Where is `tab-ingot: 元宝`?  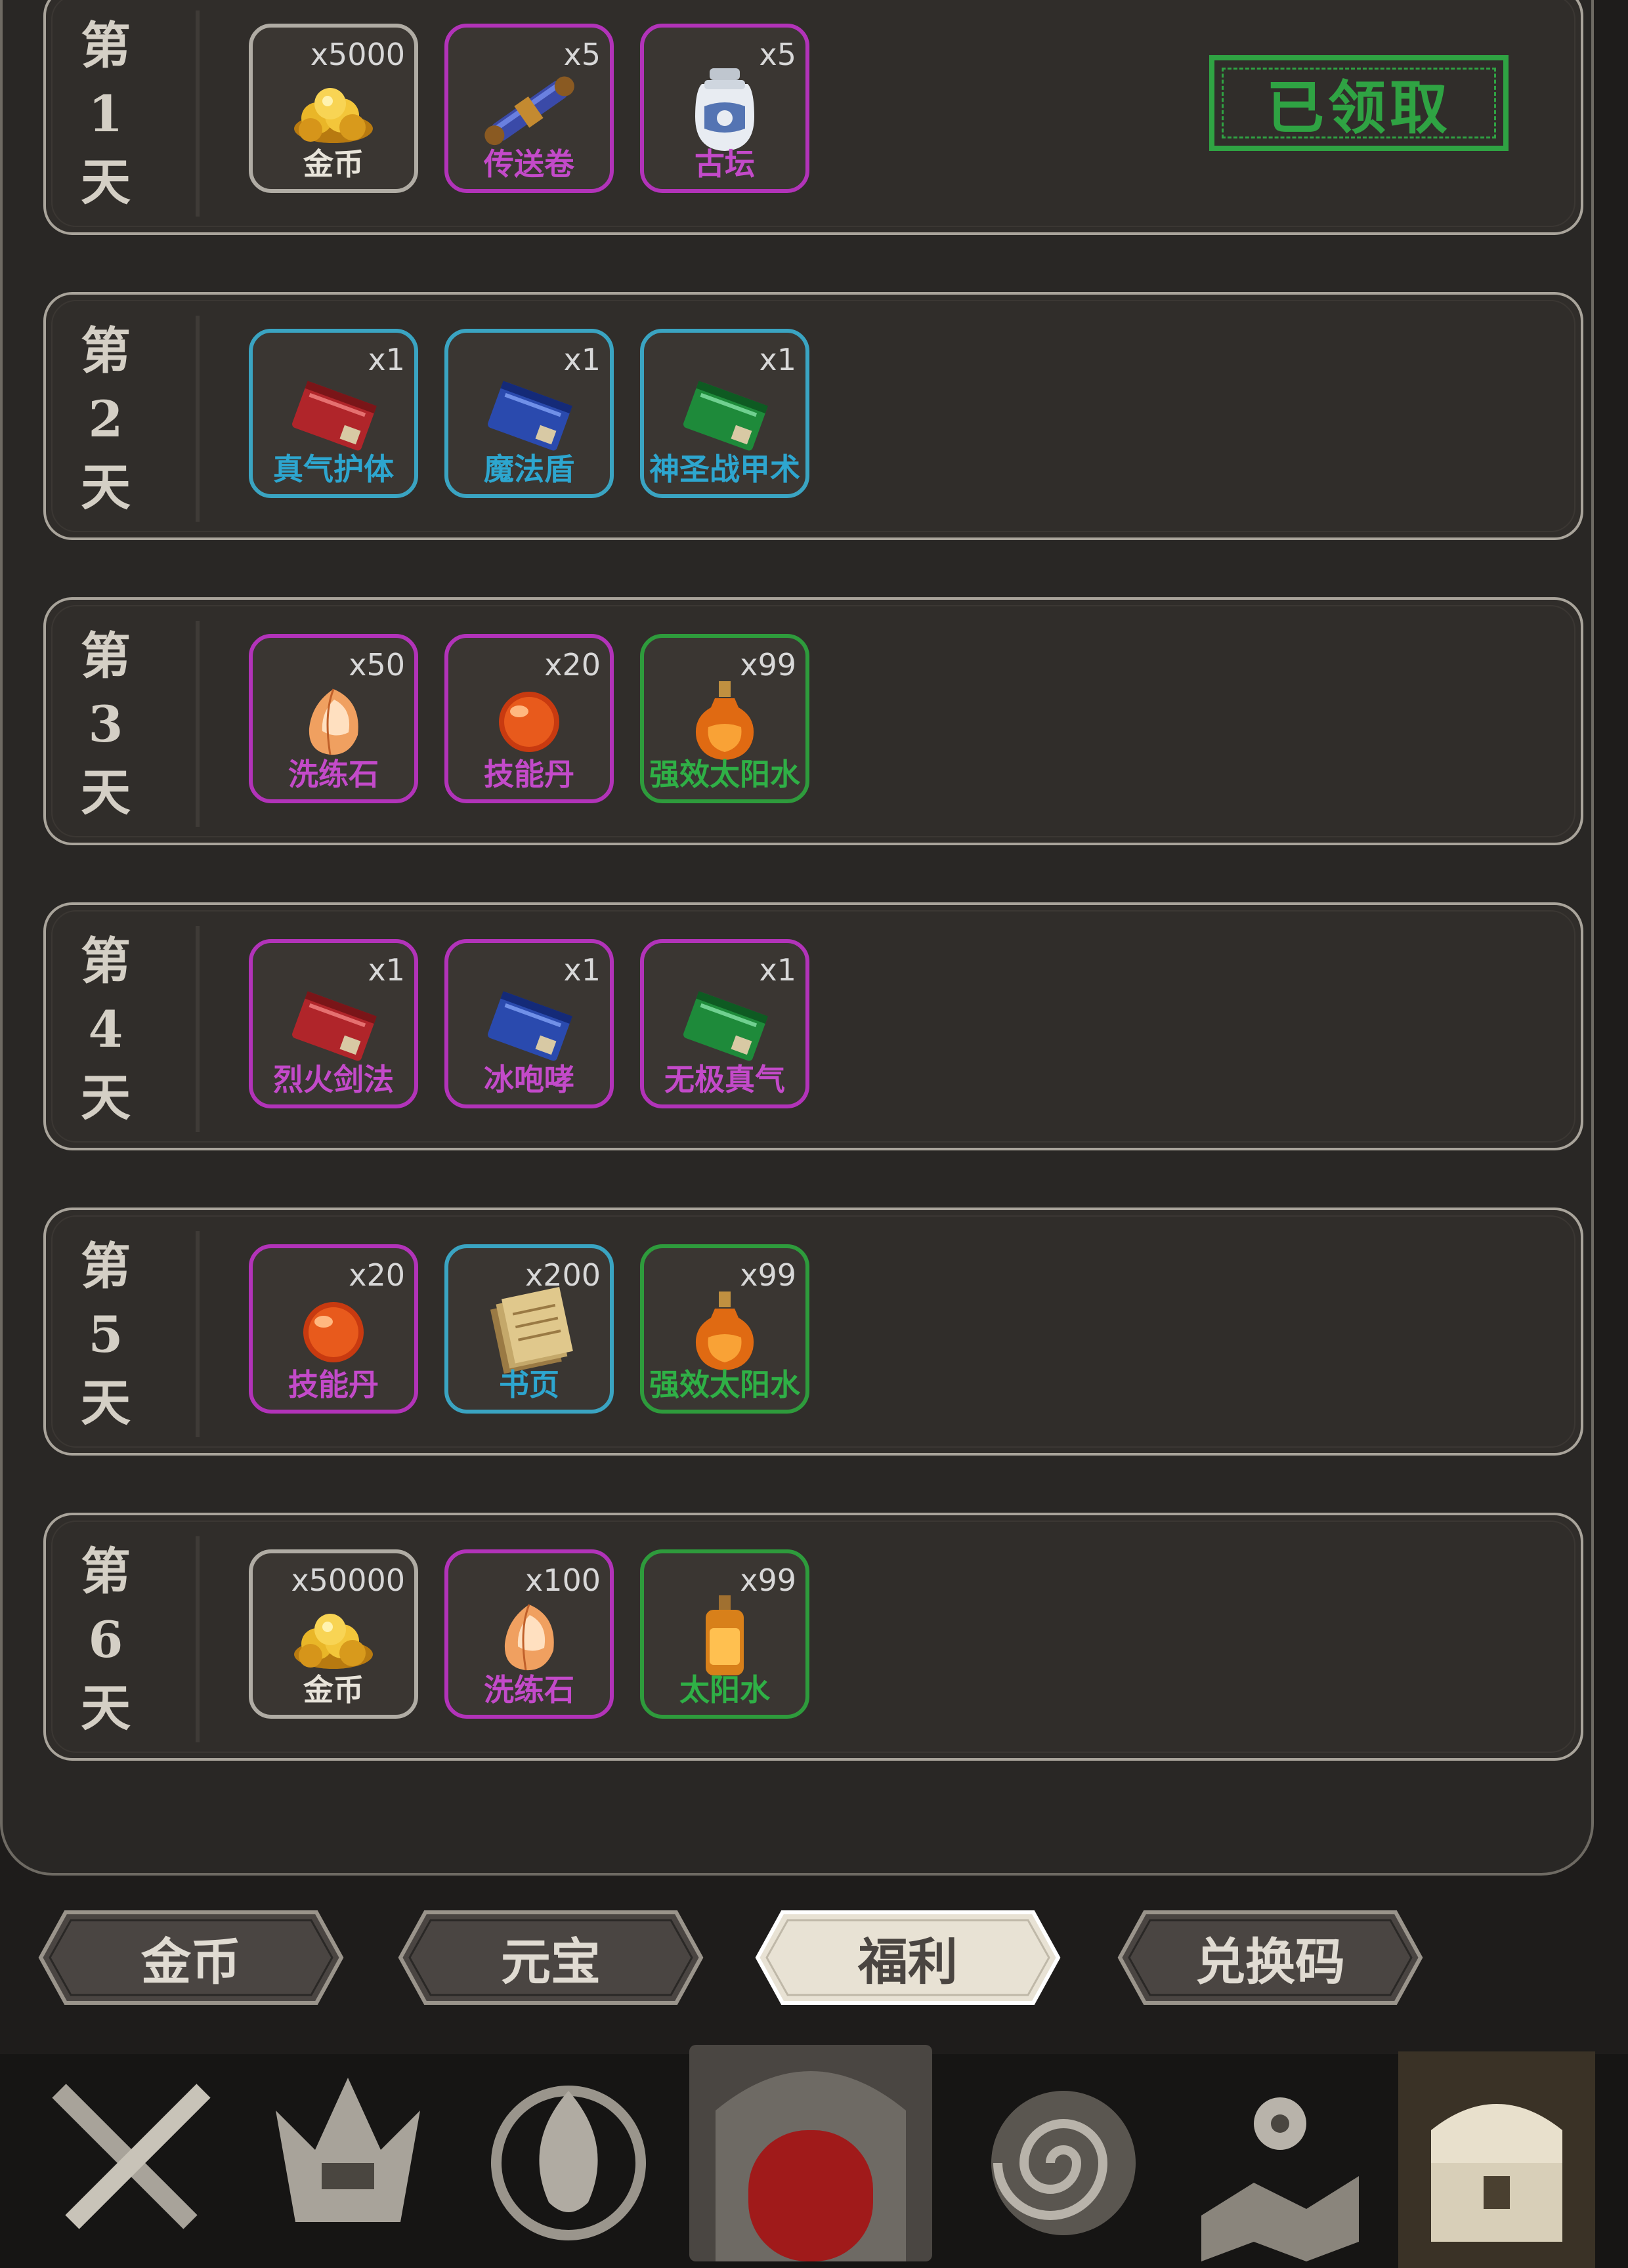
tab-ingot: 元宝 is located at coordinates (550, 1957).